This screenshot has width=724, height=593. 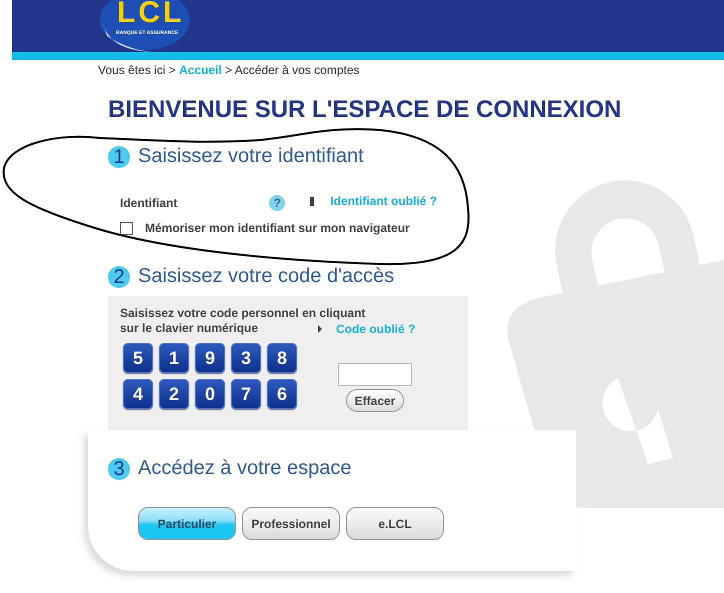 What do you see at coordinates (174, 394) in the screenshot?
I see `keypad-key: 2` at bounding box center [174, 394].